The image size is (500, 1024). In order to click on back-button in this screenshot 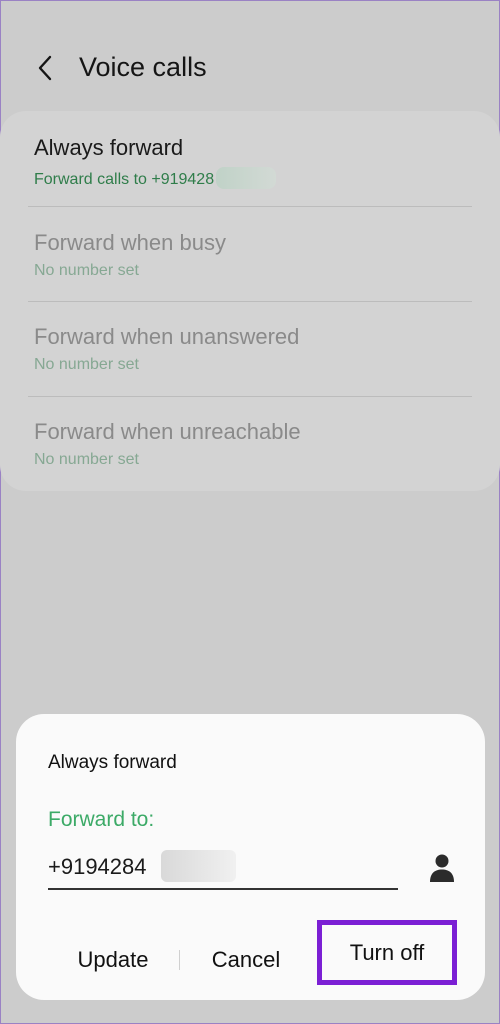, I will do `click(45, 68)`.